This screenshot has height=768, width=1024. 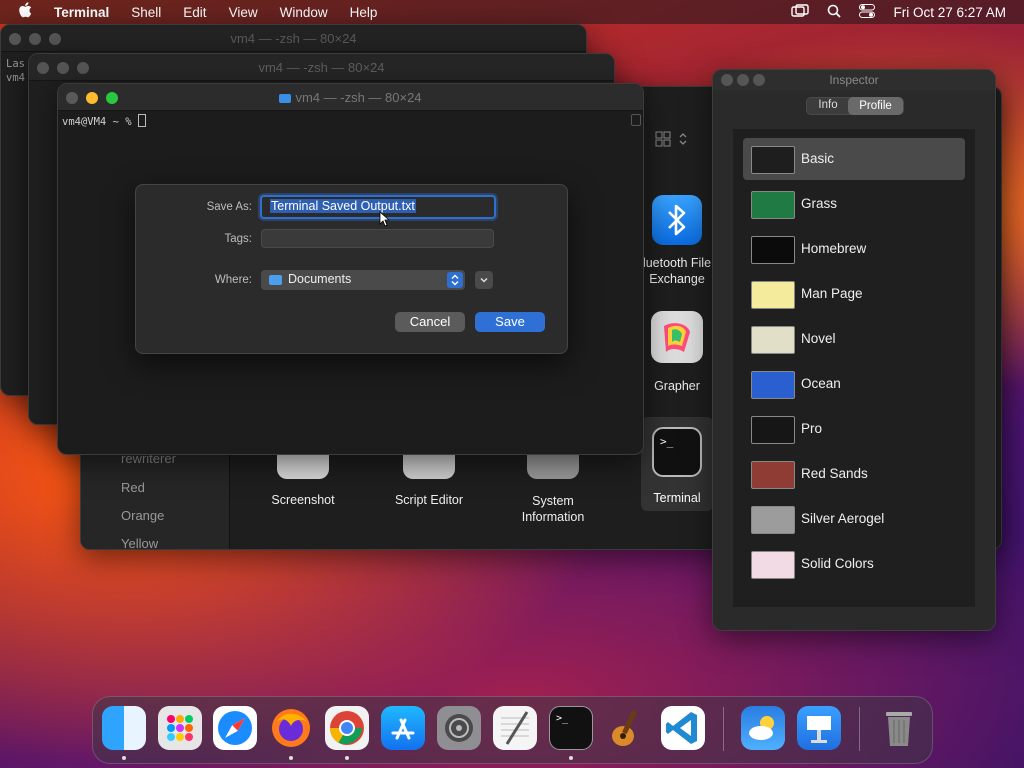 What do you see at coordinates (818, 338) in the screenshot?
I see `profile-name: Novel` at bounding box center [818, 338].